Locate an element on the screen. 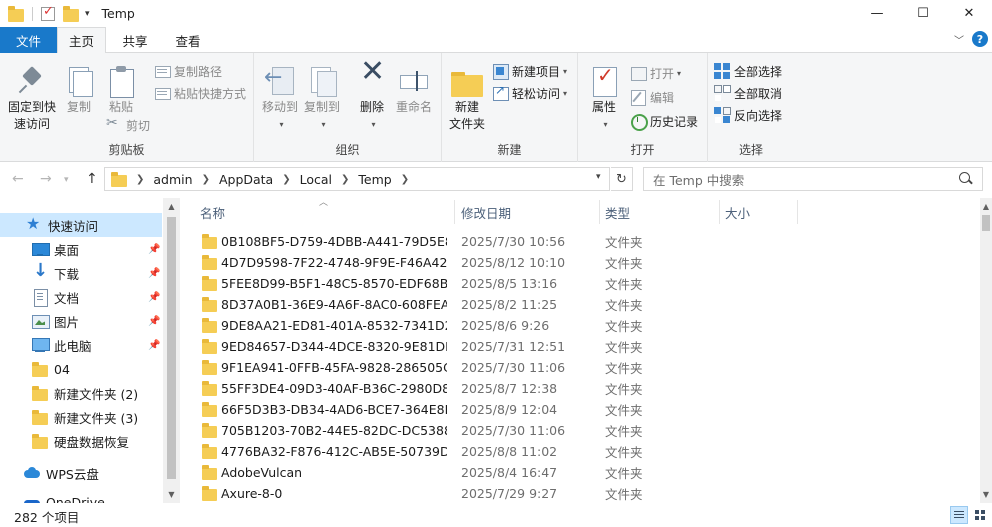  copy-button: 复制 is located at coordinates (79, 90).